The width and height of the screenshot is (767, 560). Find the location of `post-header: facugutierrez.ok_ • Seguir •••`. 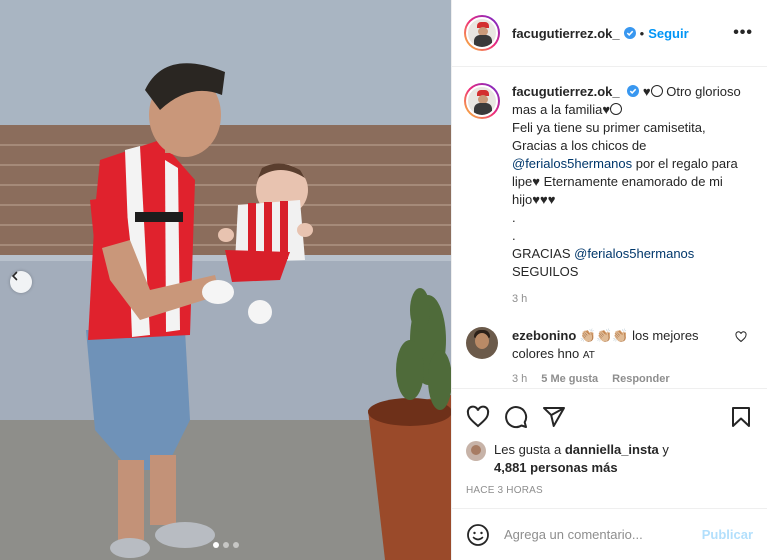

post-header: facugutierrez.ok_ • Seguir ••• is located at coordinates (609, 33).